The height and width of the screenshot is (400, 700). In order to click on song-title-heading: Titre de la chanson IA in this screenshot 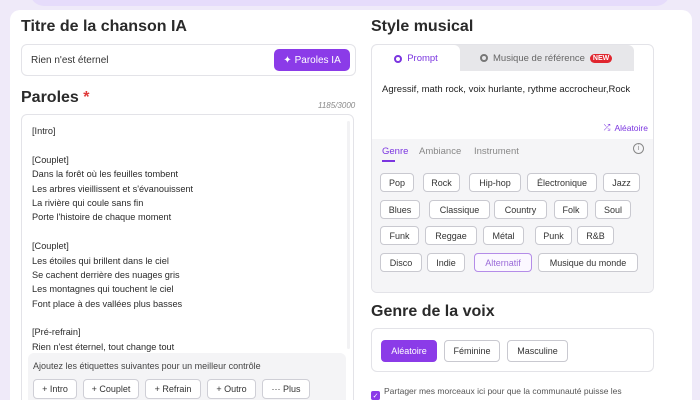, I will do `click(104, 26)`.